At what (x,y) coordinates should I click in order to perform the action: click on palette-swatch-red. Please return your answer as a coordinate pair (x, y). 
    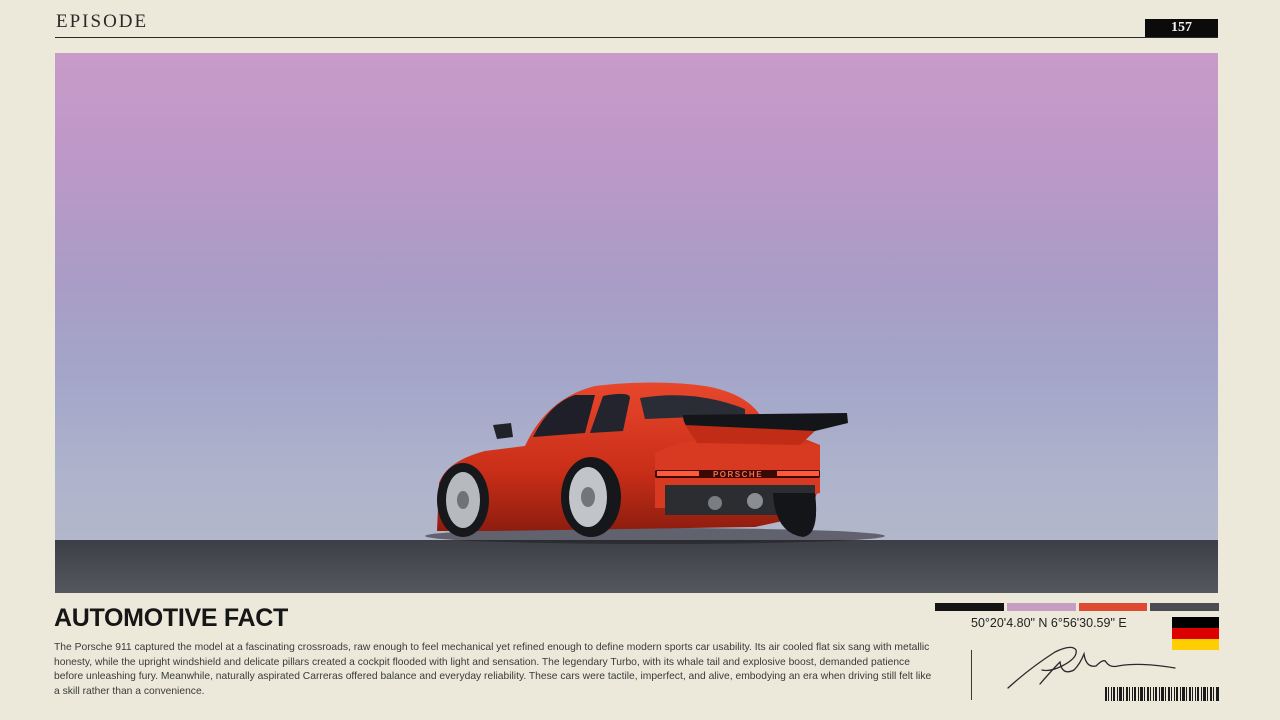
    Looking at the image, I should click on (1113, 607).